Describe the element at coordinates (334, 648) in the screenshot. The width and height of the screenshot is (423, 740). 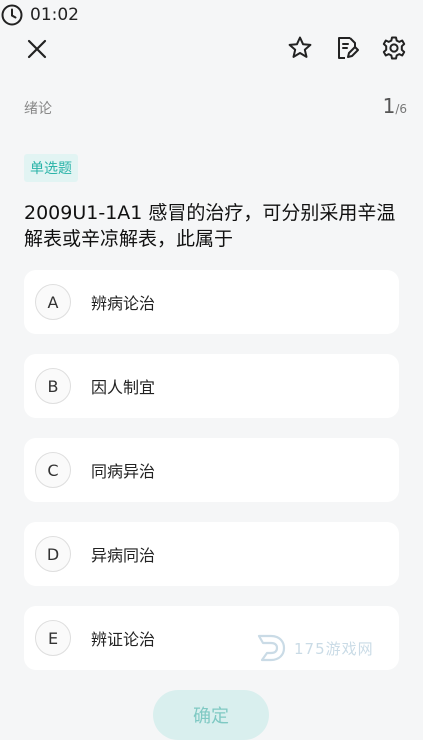
I see `watermark-text: 175游戏网` at that location.